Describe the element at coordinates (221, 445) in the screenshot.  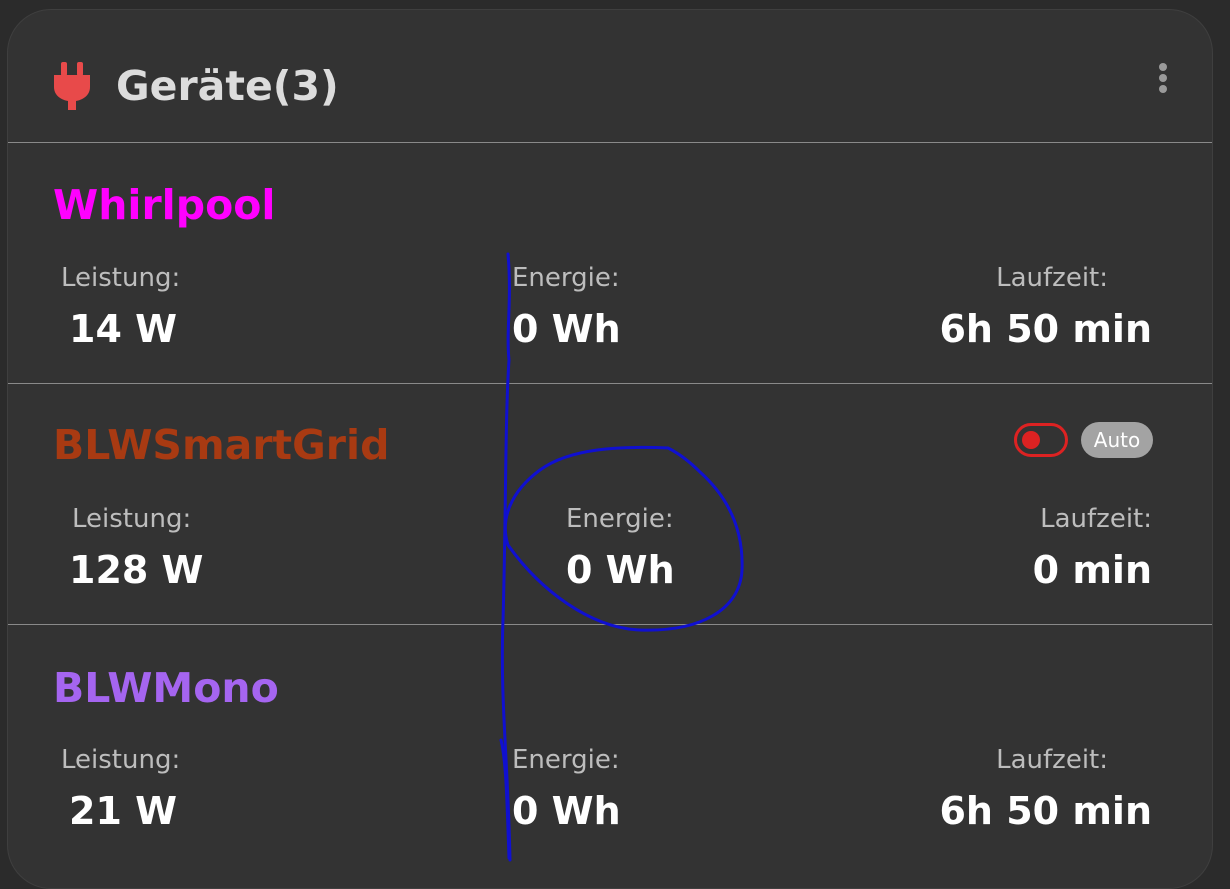
I see `device-name: BLWSmartGrid` at that location.